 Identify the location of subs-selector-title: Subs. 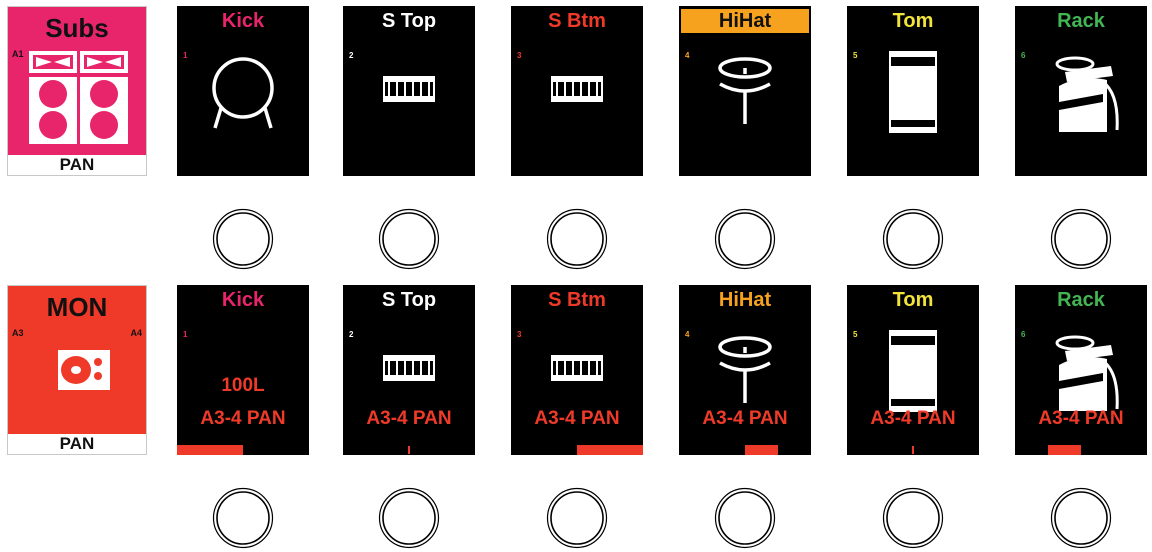
(77, 28).